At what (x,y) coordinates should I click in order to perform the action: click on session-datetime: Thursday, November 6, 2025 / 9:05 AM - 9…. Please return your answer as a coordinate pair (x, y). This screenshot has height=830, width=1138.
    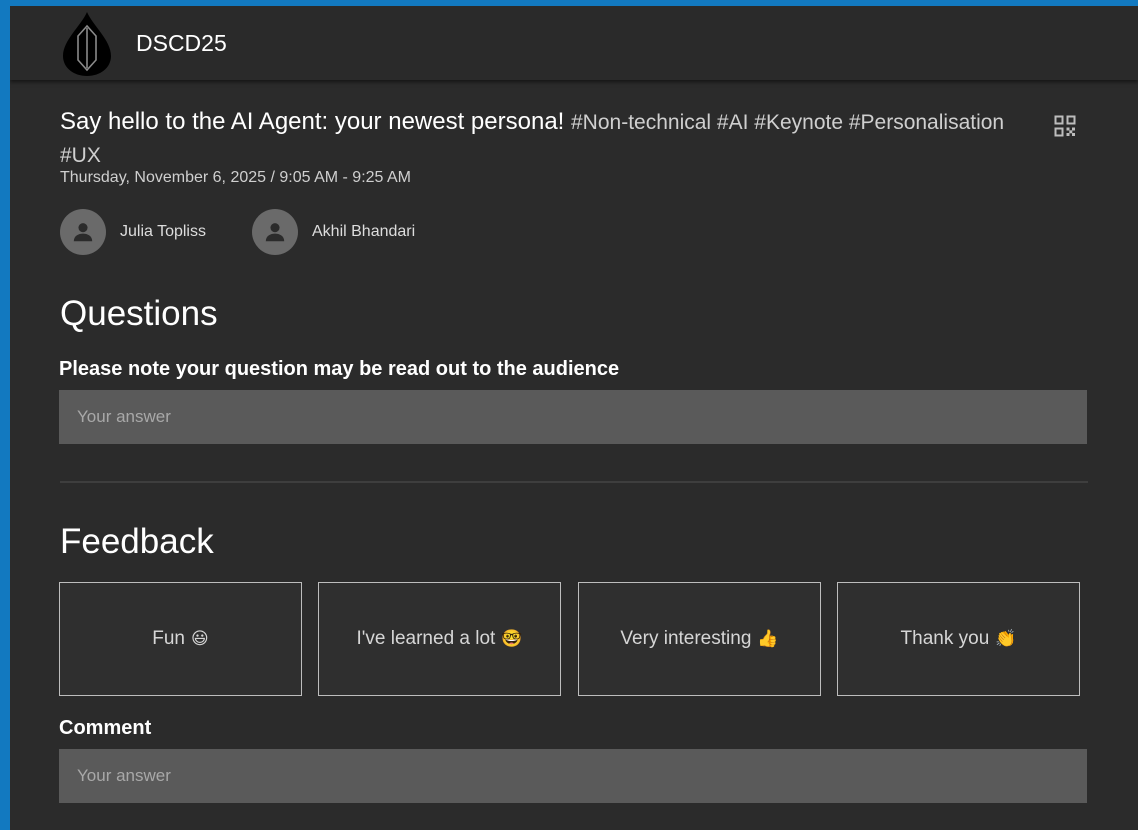
    Looking at the image, I should click on (235, 177).